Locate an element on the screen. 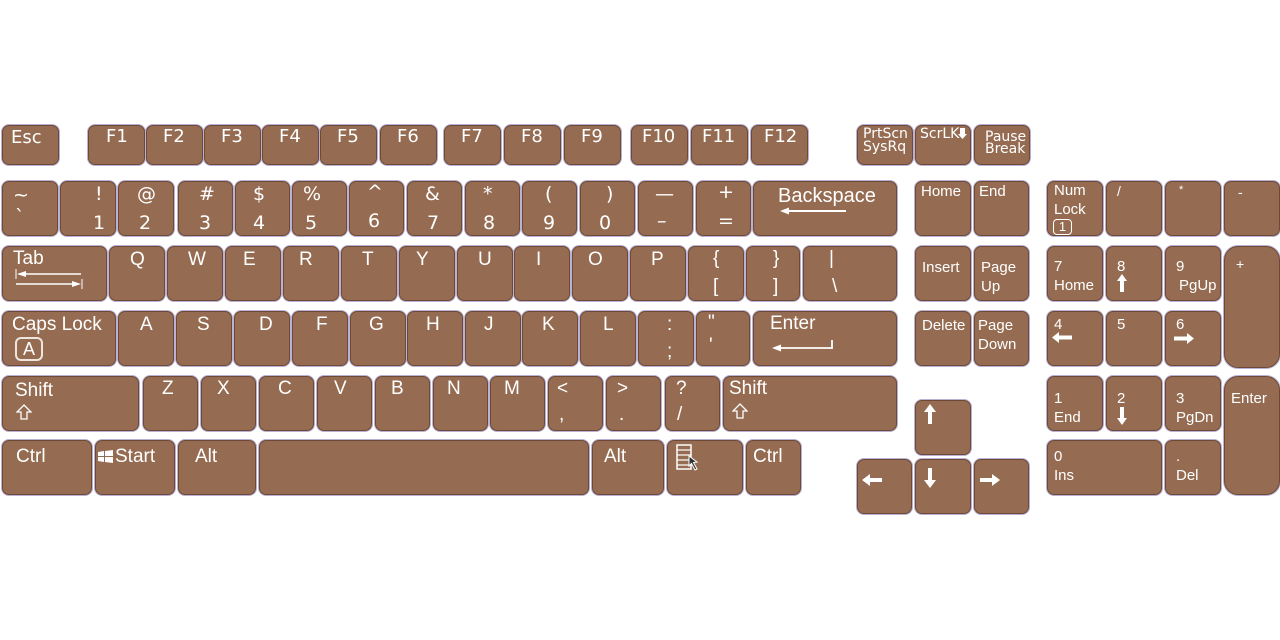  key-m: M is located at coordinates (517, 403).